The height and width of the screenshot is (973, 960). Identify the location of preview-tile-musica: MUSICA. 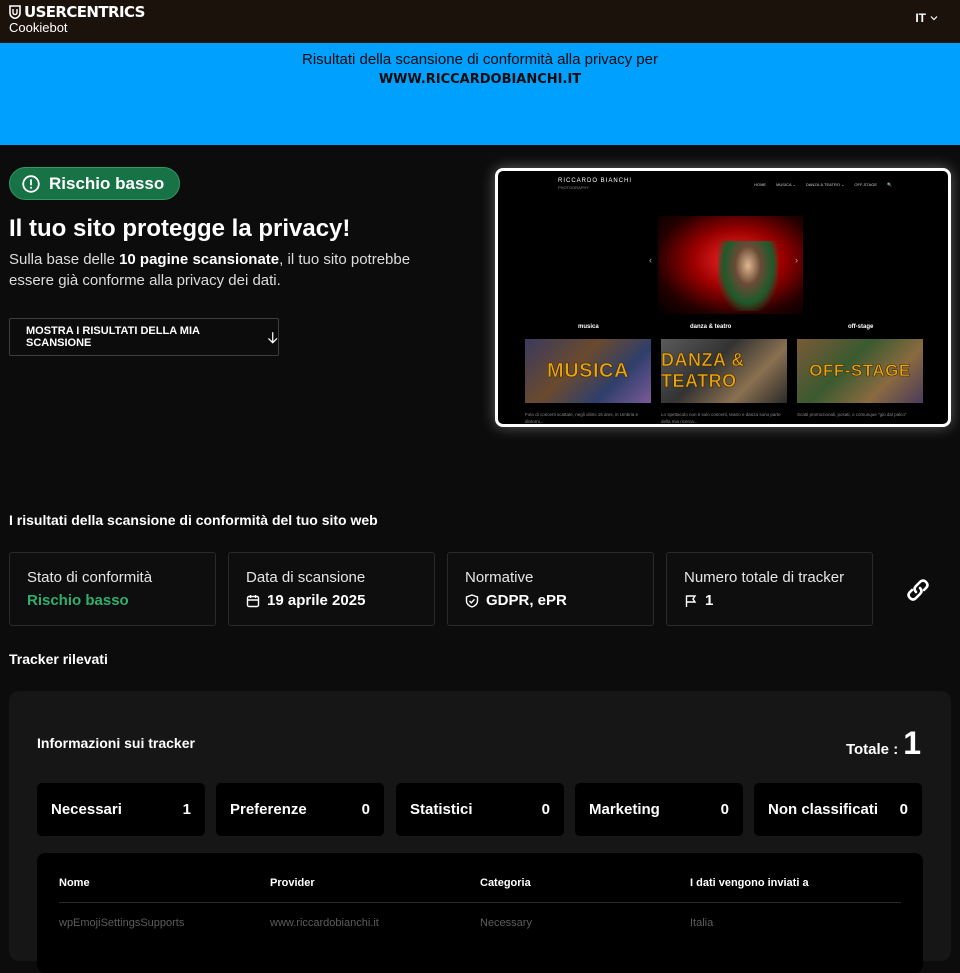
(588, 371).